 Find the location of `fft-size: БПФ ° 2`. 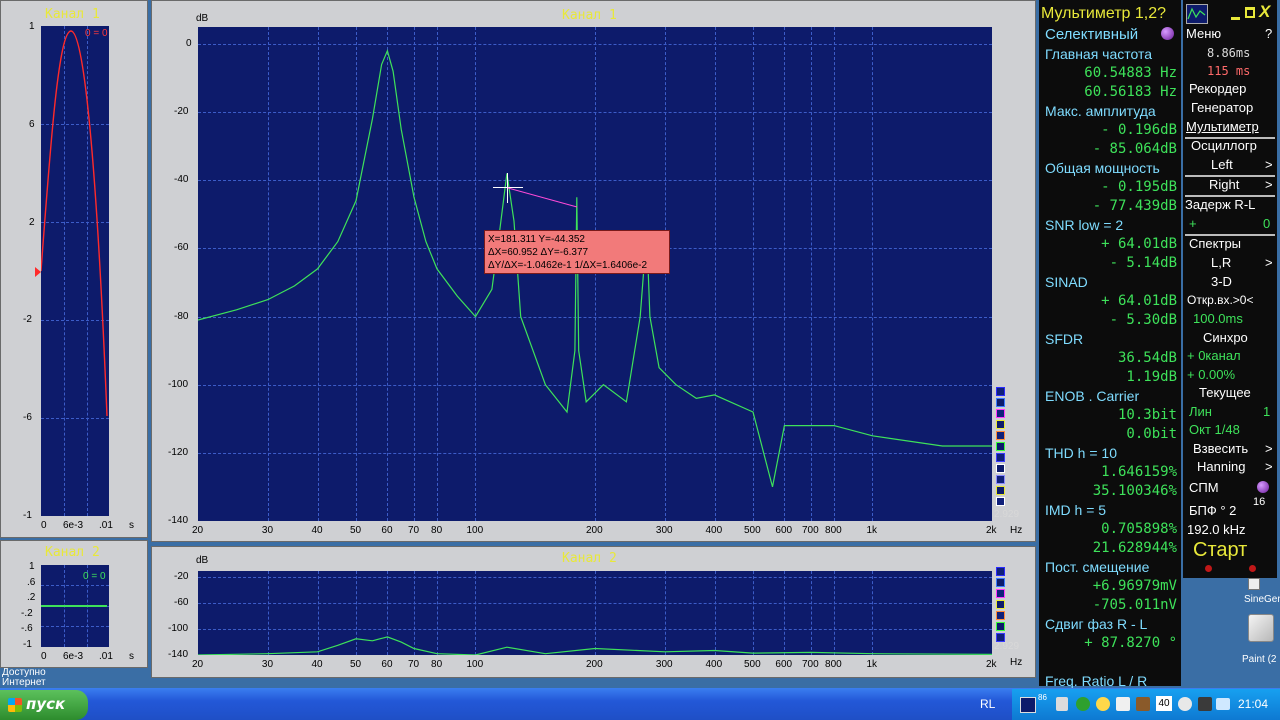

fft-size: БПФ ° 2 is located at coordinates (1212, 510).